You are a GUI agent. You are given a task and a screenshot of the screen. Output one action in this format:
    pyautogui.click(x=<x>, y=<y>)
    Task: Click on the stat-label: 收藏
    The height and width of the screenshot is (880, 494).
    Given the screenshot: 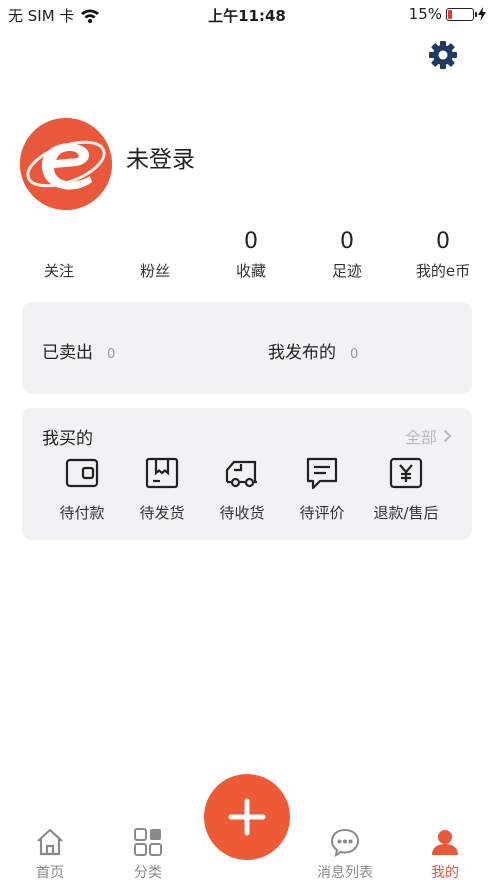 What is the action you would take?
    pyautogui.click(x=250, y=271)
    